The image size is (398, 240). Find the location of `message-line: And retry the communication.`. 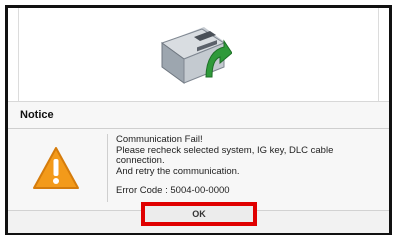

message-line: And retry the communication. is located at coordinates (178, 171).